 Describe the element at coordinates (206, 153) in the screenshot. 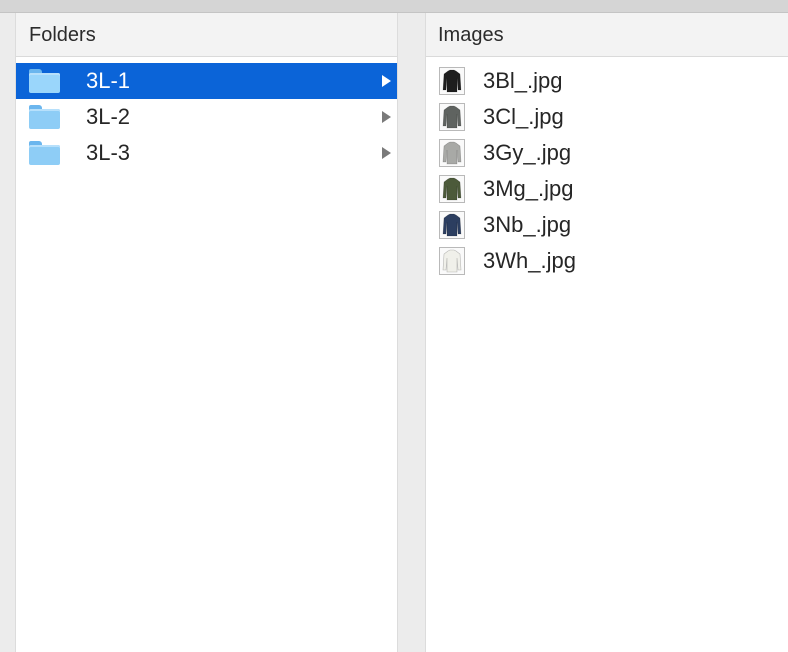

I see `folder-row-3l-3: 3L-3` at that location.